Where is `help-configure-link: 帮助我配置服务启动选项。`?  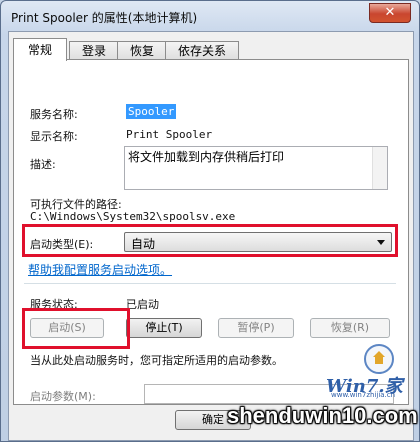 help-configure-link: 帮助我配置服务启动选项。 is located at coordinates (100, 269).